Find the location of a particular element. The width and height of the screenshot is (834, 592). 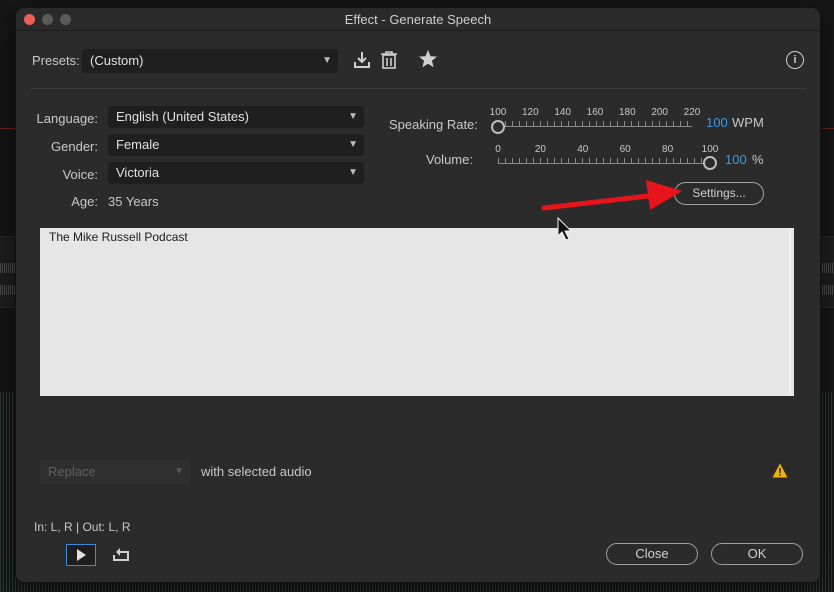

volume-track is located at coordinates (604, 163).